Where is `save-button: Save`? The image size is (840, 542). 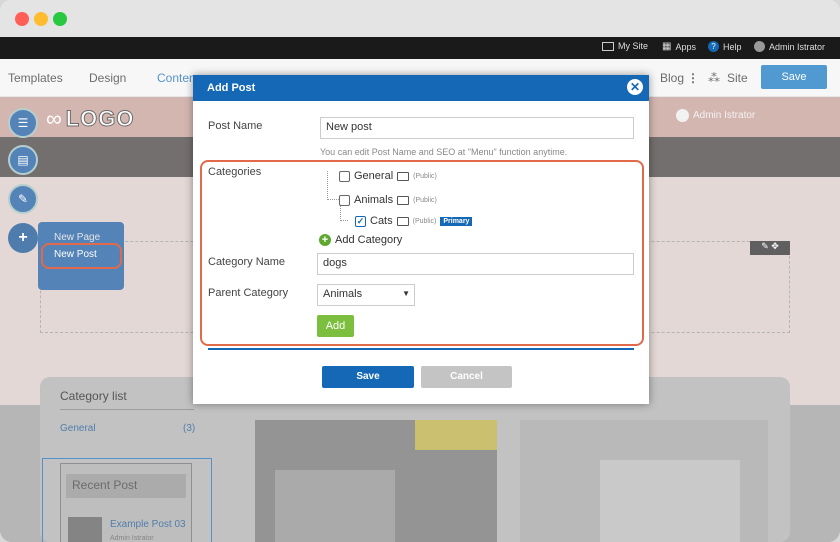 save-button: Save is located at coordinates (368, 377).